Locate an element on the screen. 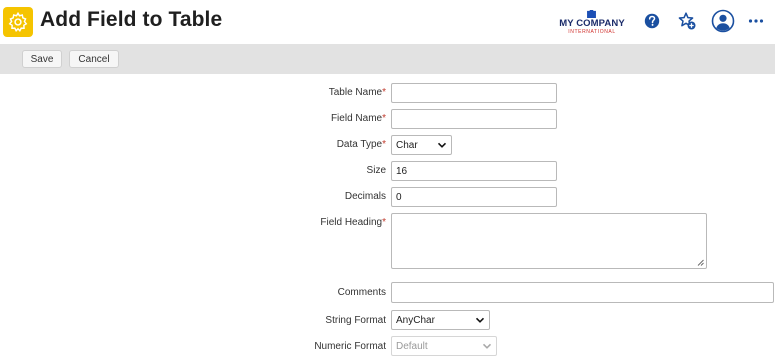 This screenshot has height=364, width=775. data-type-label: Data Type* is located at coordinates (361, 144).